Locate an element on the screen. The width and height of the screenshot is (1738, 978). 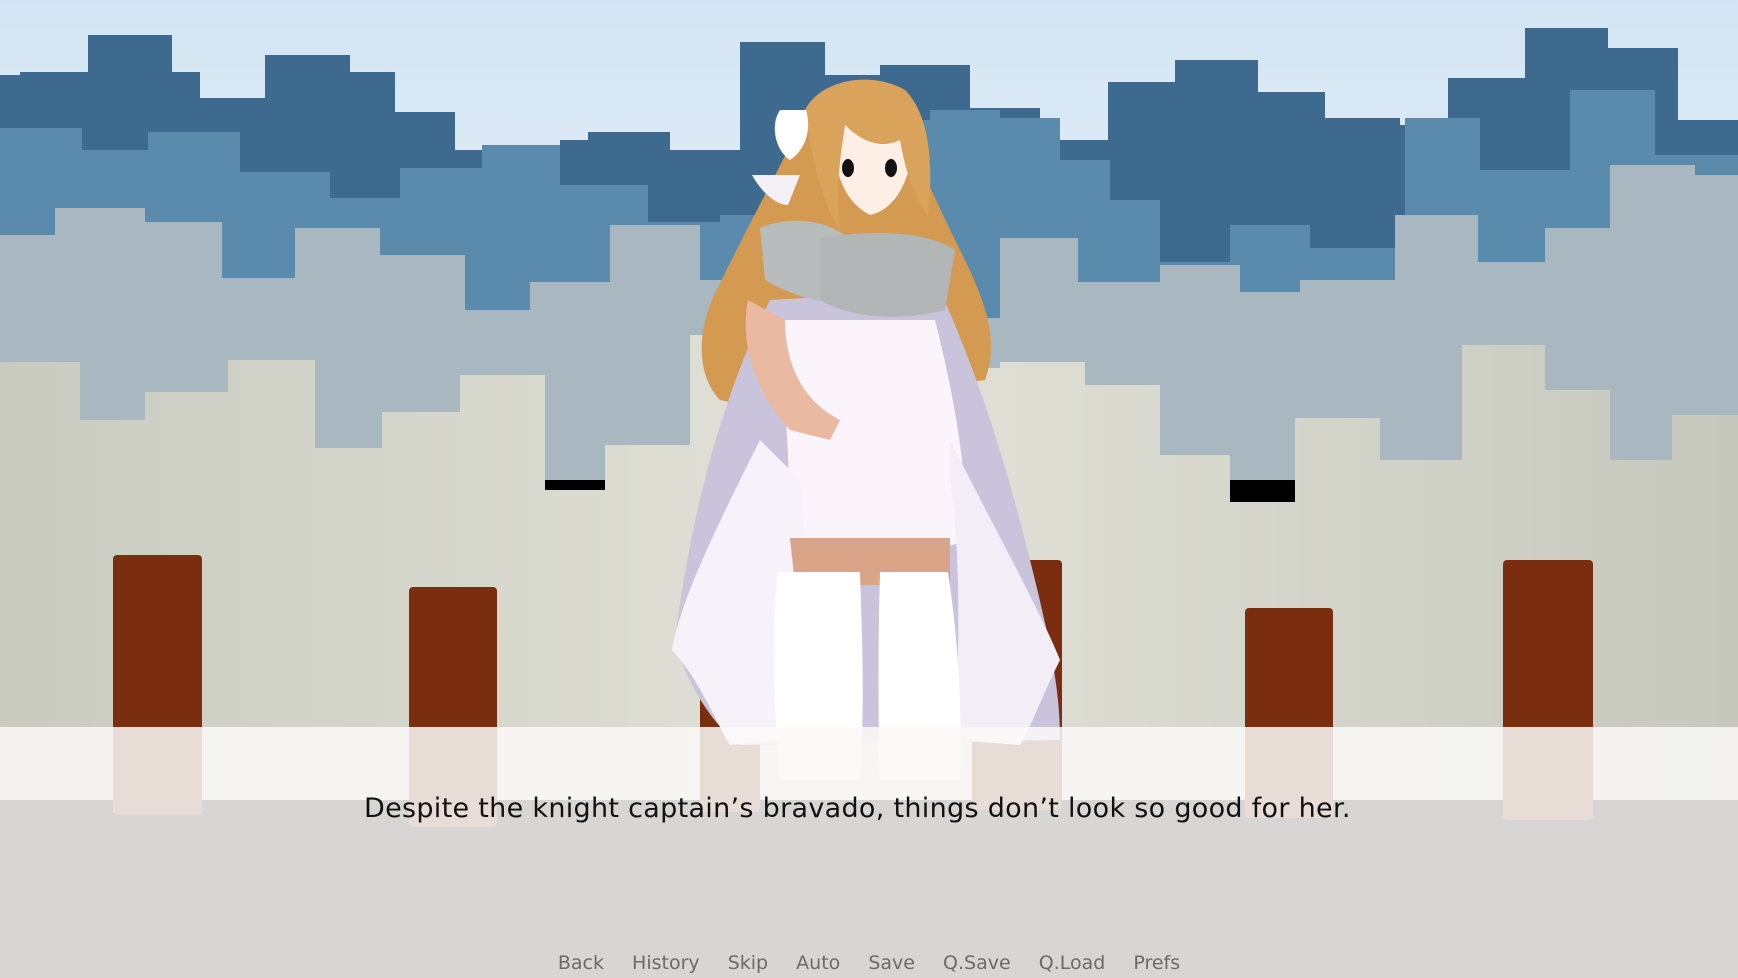
quick-load-button: Q.Load is located at coordinates (1072, 963).